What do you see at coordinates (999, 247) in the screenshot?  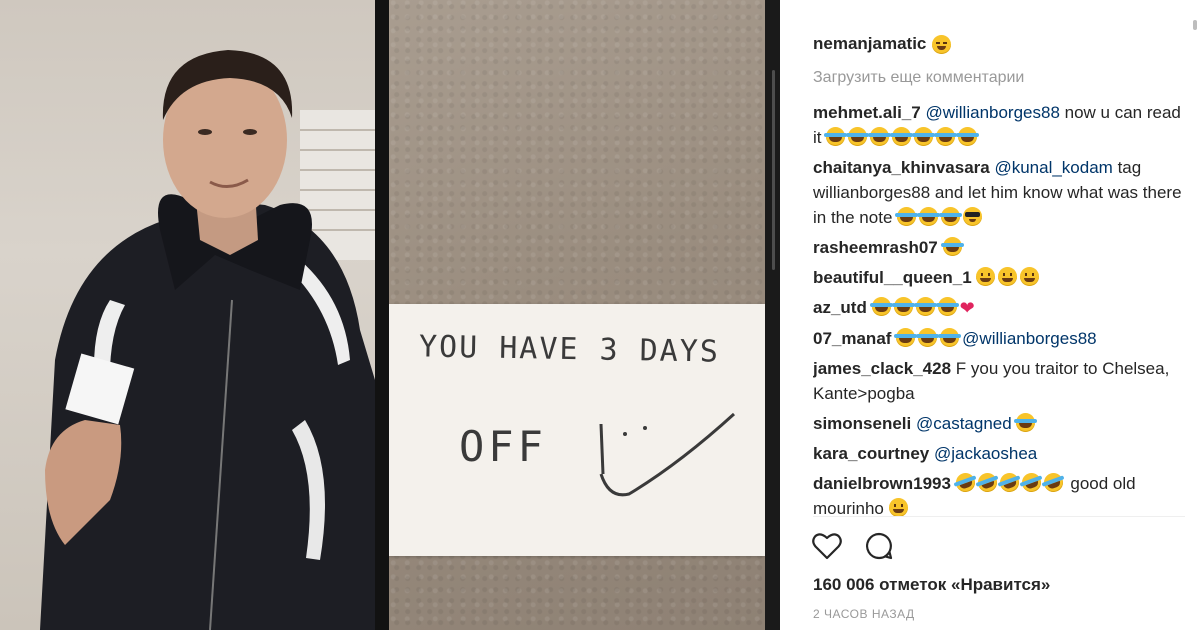 I see `comment-item: rasheemrash07` at bounding box center [999, 247].